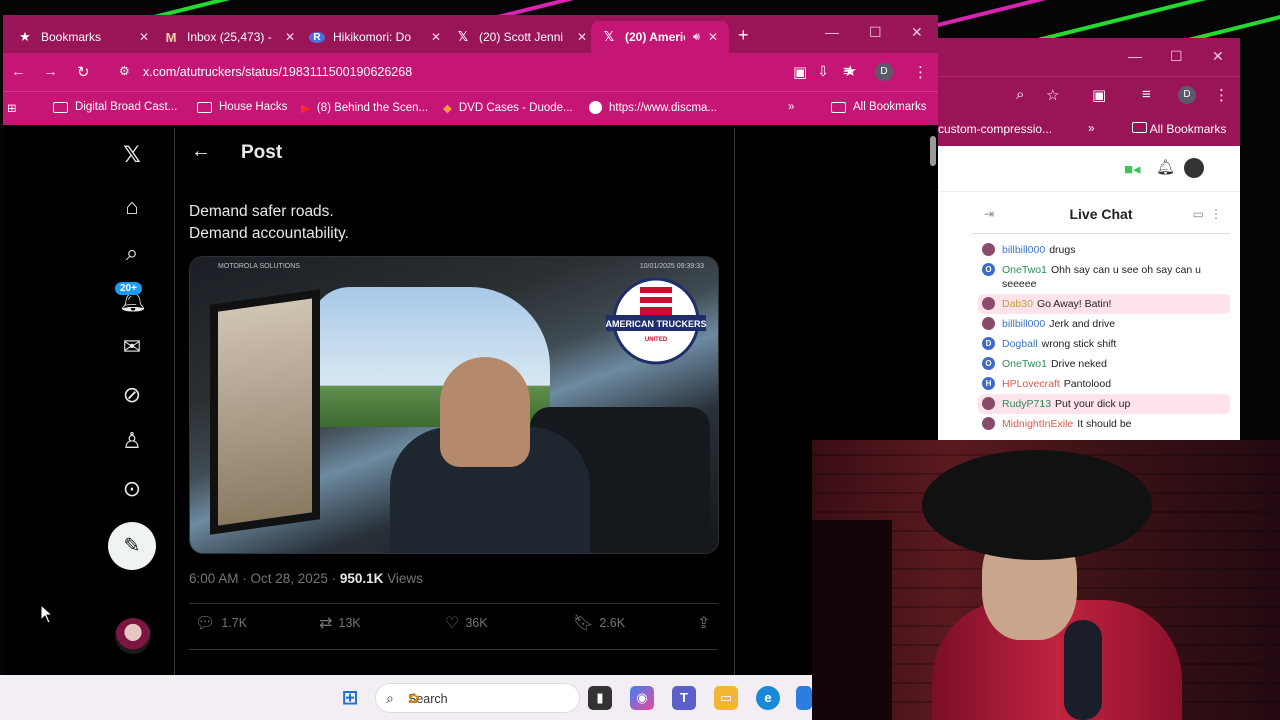 The image size is (1280, 720). What do you see at coordinates (132, 546) in the screenshot?
I see `compose-post-button: ✎` at bounding box center [132, 546].